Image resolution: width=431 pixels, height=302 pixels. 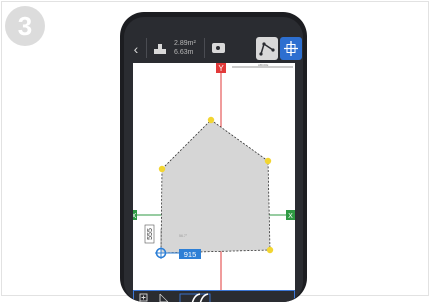 I want to click on bottom-toolbar, so click(x=214, y=296).